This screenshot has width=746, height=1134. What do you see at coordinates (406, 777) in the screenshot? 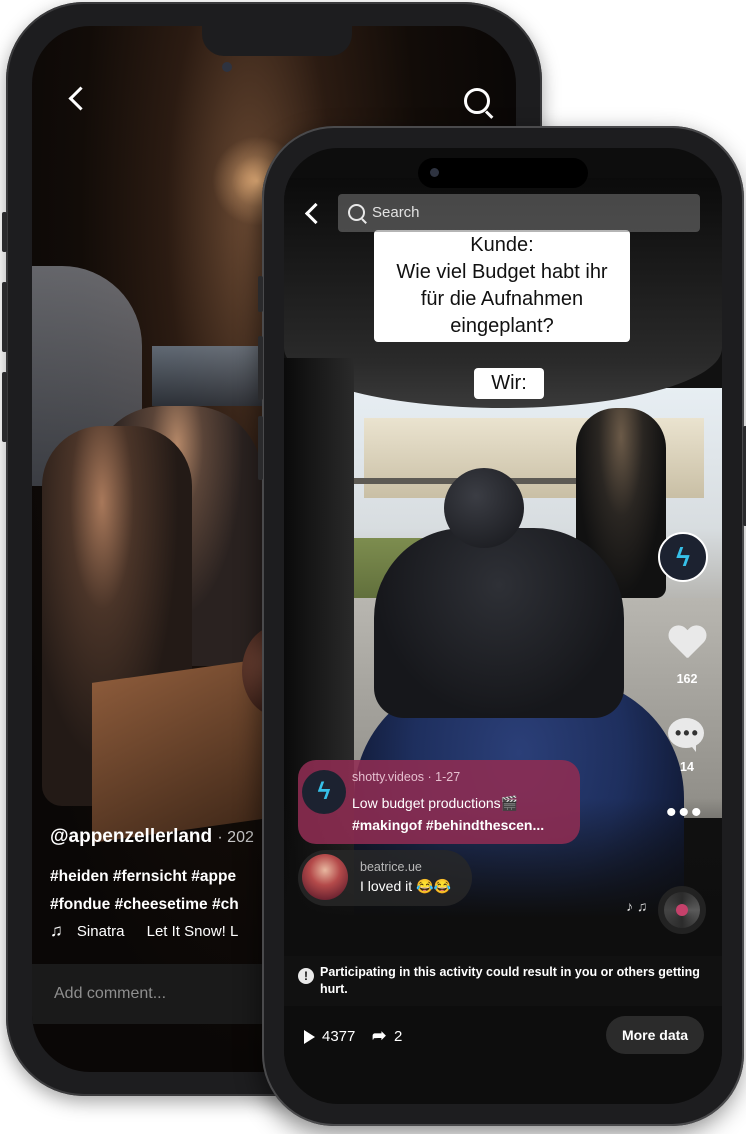
I see `post-author: shotty.videos · 1-27` at bounding box center [406, 777].